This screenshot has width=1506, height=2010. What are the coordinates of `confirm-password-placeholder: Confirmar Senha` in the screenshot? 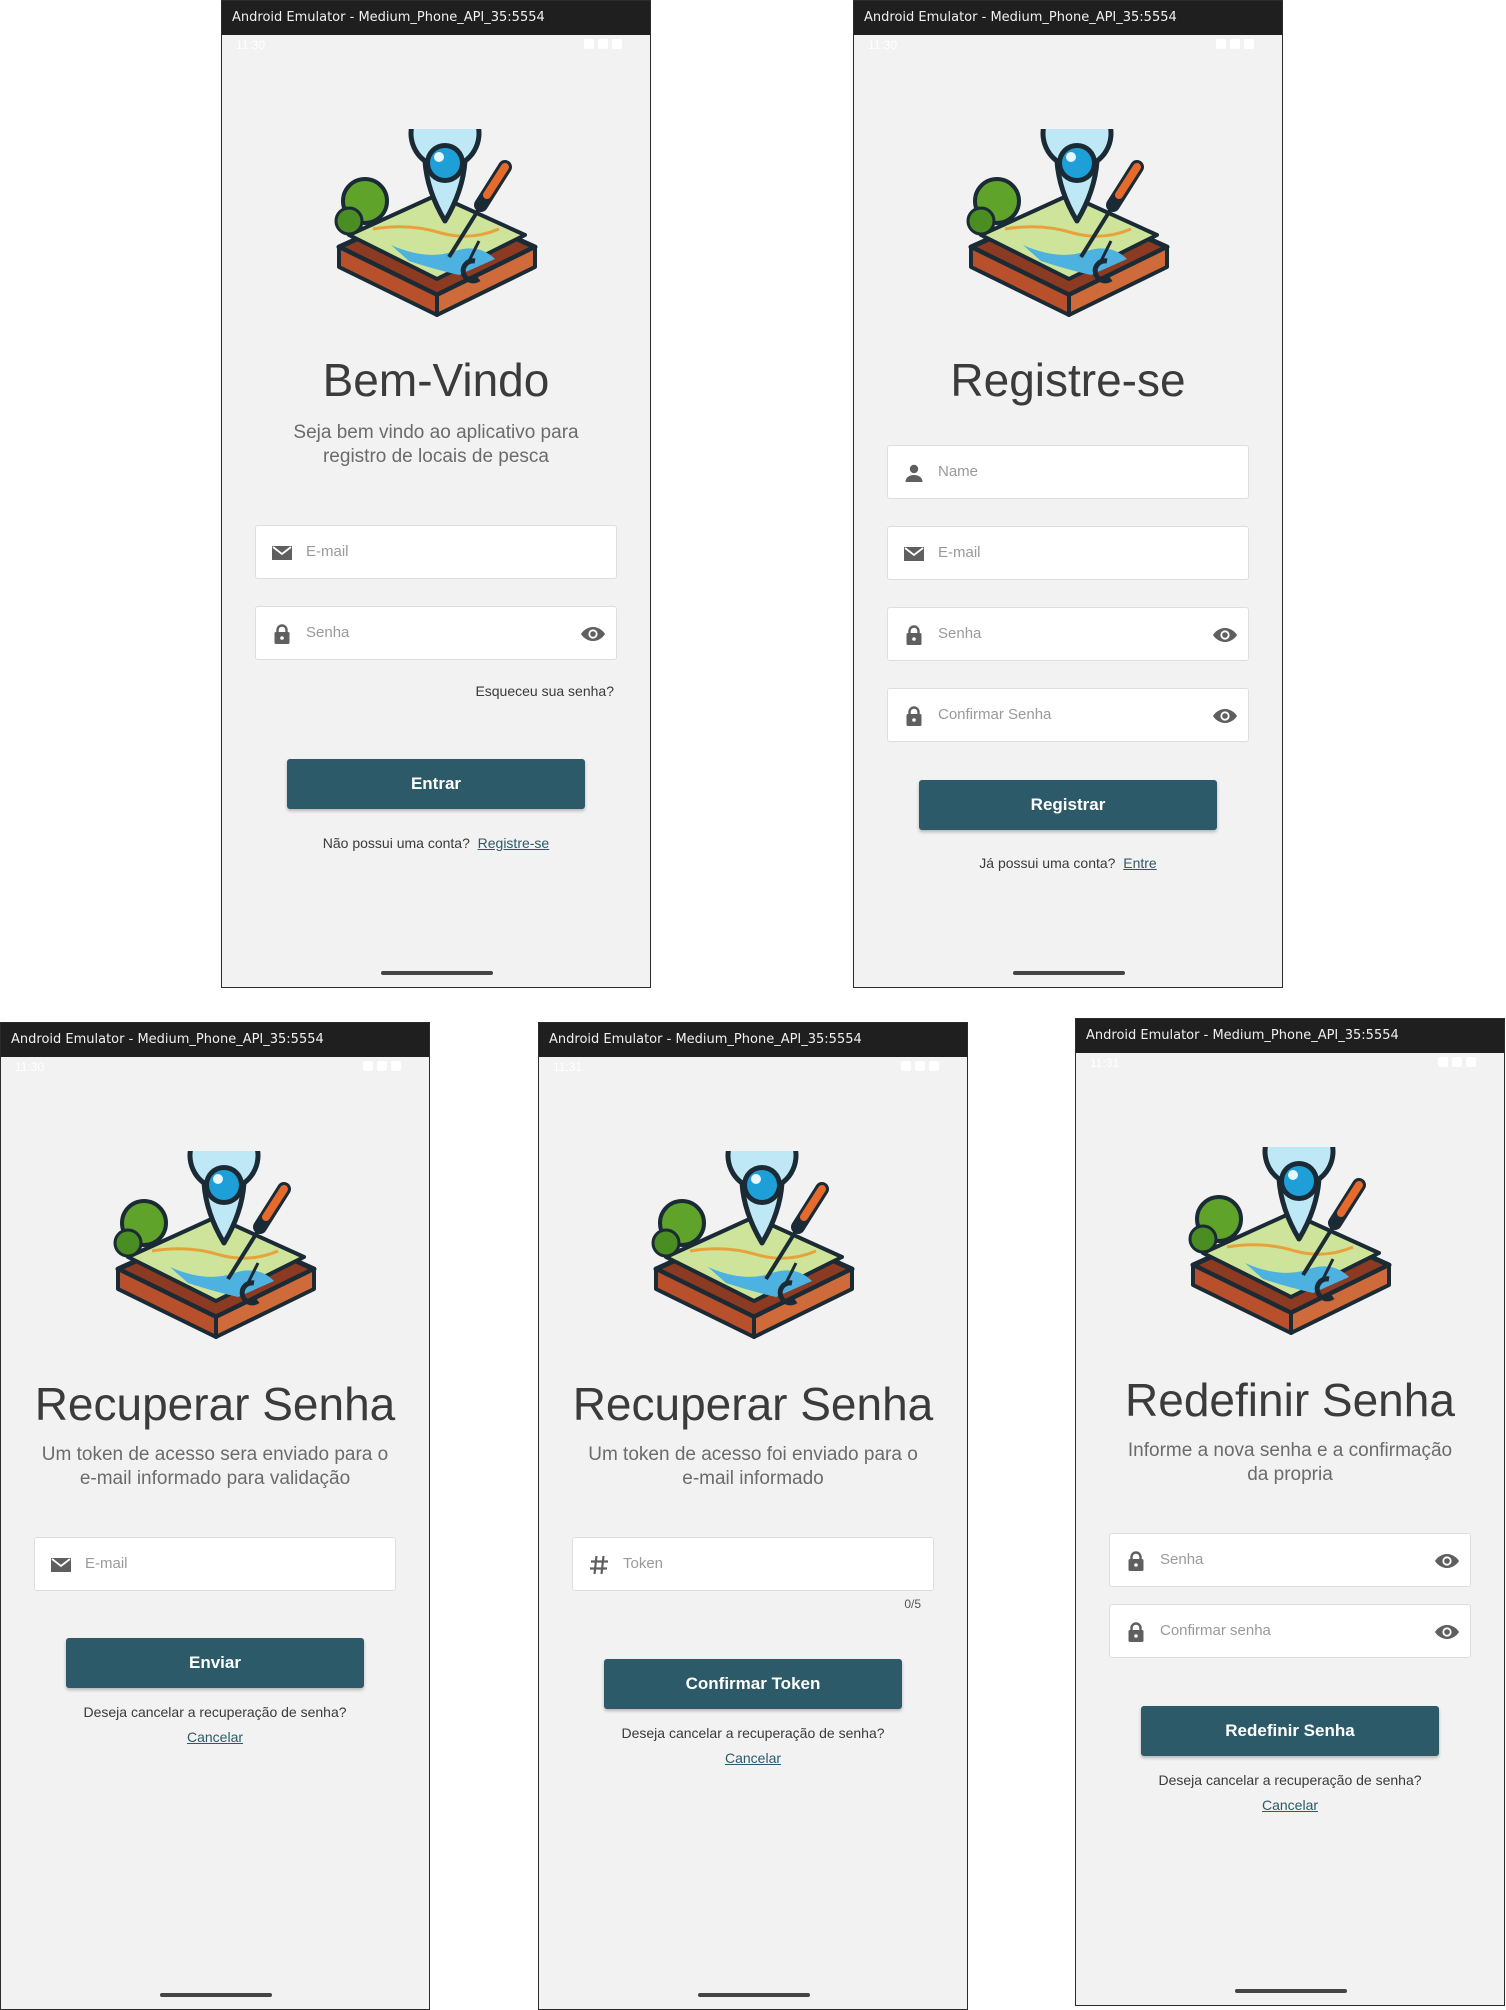 It's located at (995, 714).